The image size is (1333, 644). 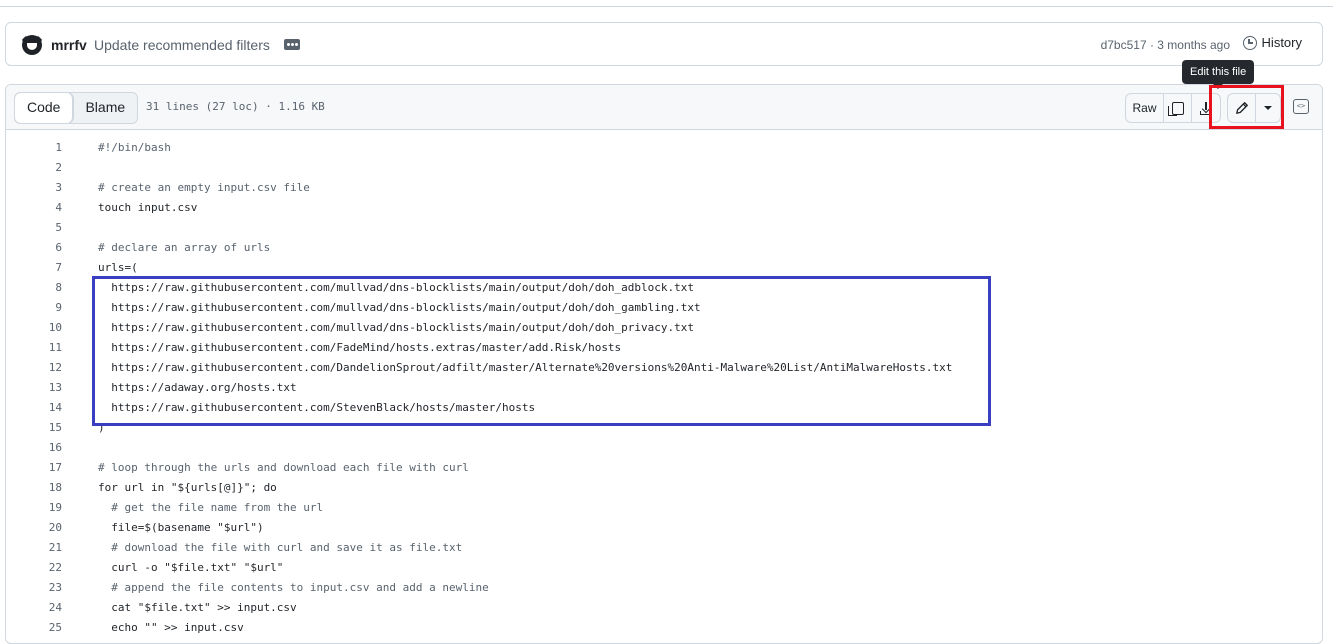 What do you see at coordinates (31, 548) in the screenshot?
I see `line-number: 21` at bounding box center [31, 548].